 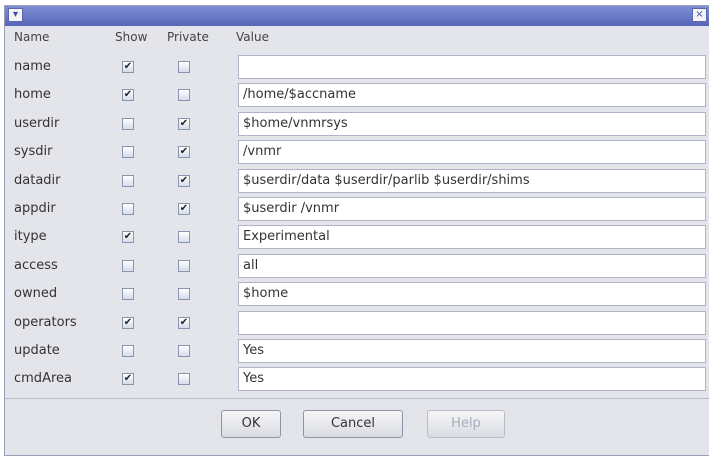 I want to click on table-row: operators ✔ ✔, so click(x=359, y=323).